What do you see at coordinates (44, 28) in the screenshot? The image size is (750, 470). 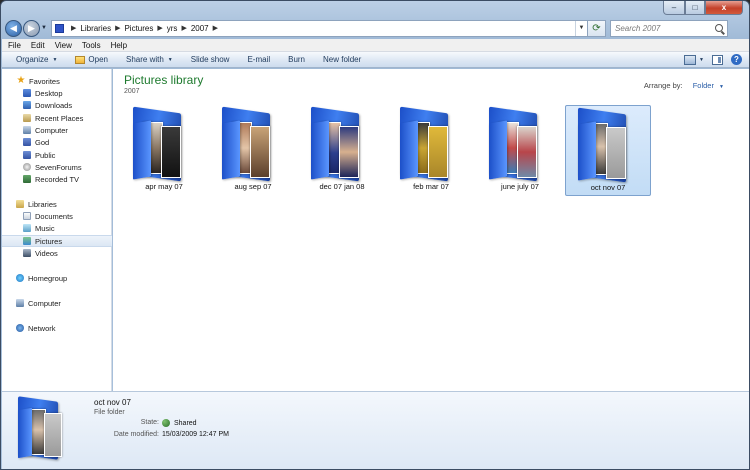 I see `recent-pages-dropdown: ▼` at bounding box center [44, 28].